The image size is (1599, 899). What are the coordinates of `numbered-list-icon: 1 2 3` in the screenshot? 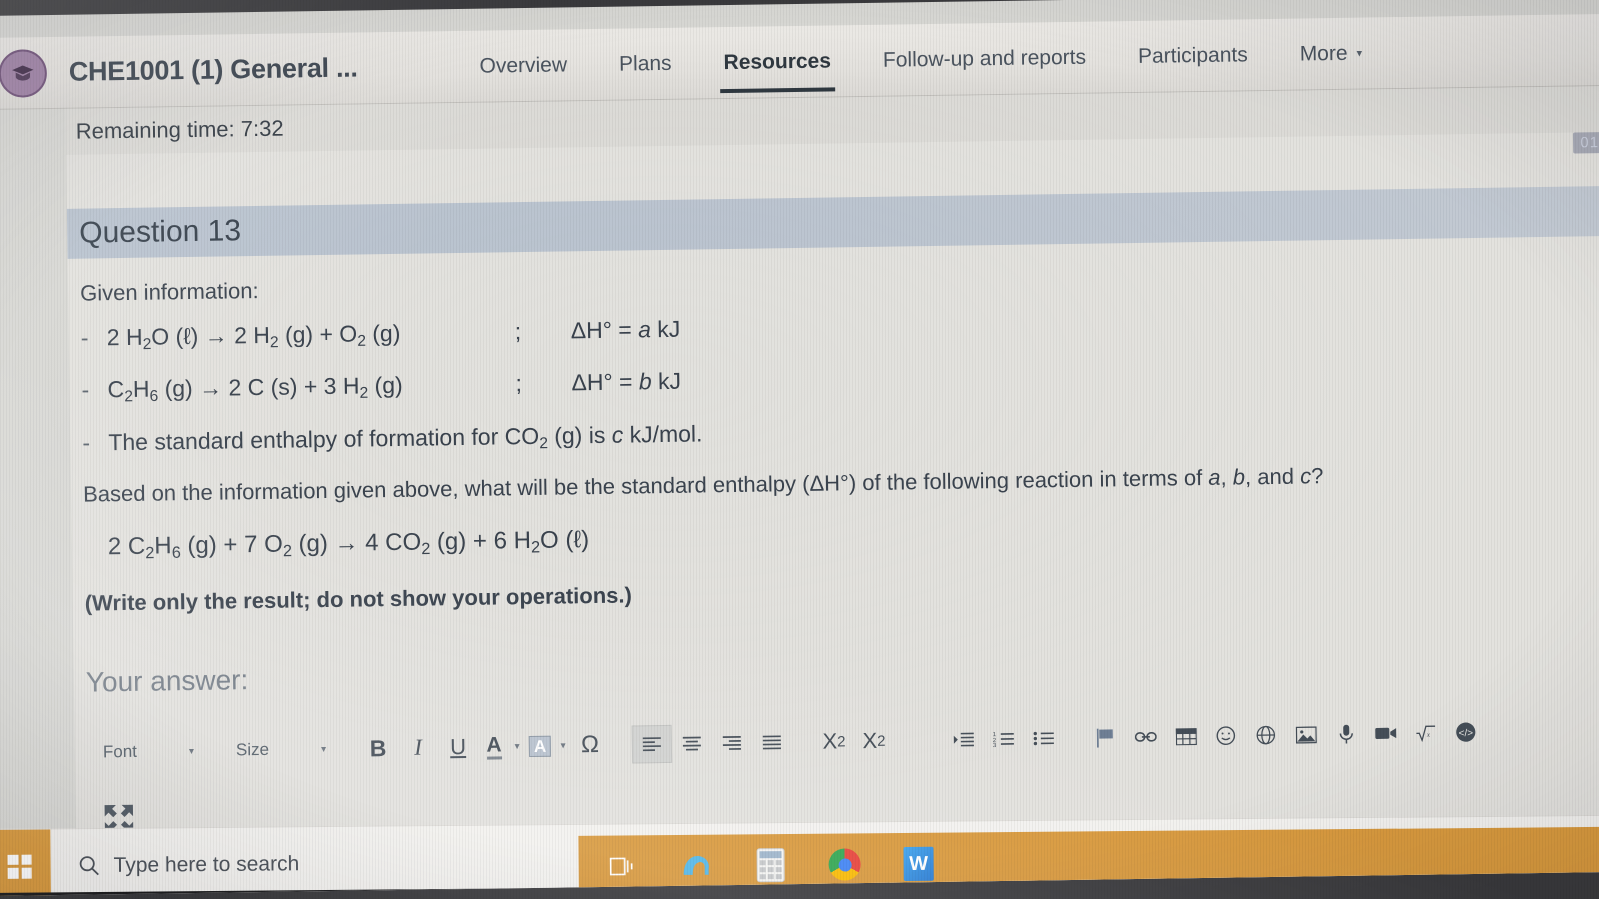 It's located at (1004, 739).